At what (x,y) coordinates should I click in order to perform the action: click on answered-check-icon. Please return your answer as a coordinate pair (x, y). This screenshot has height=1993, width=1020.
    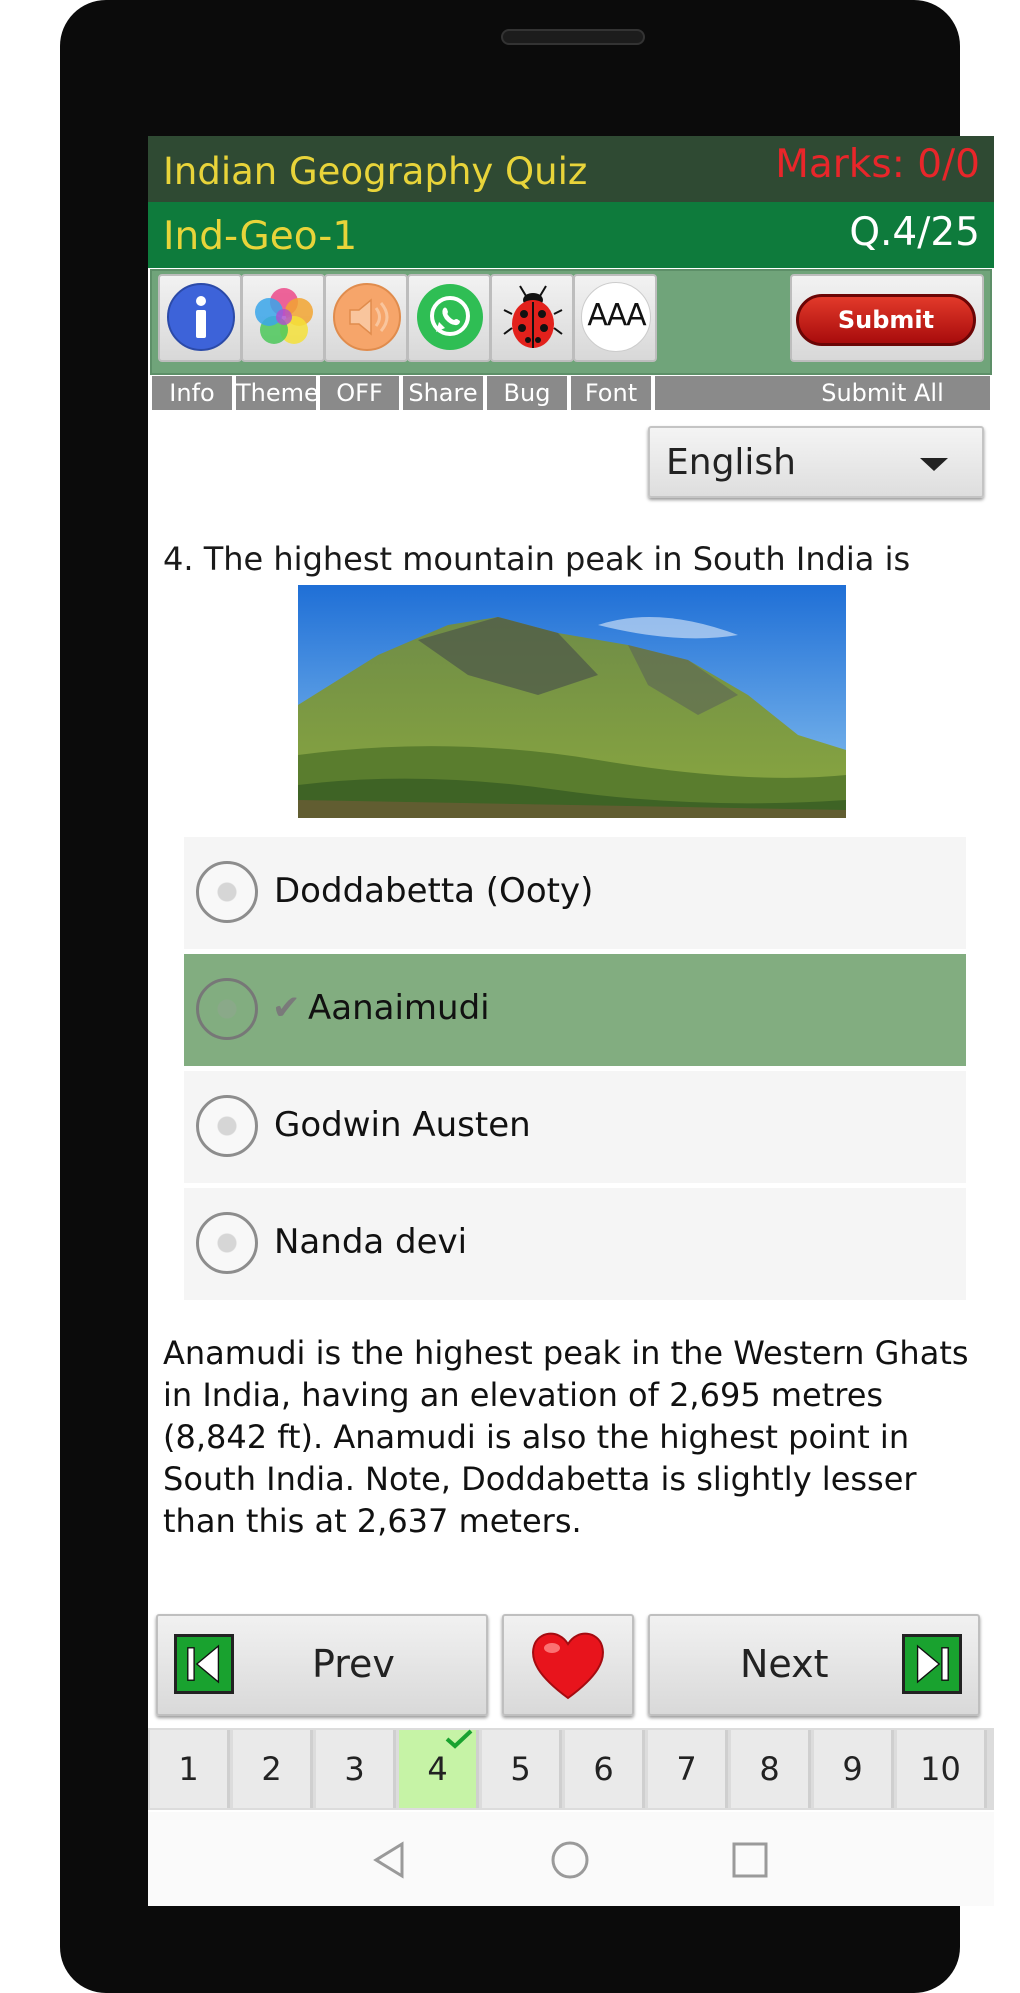
    Looking at the image, I should click on (459, 1739).